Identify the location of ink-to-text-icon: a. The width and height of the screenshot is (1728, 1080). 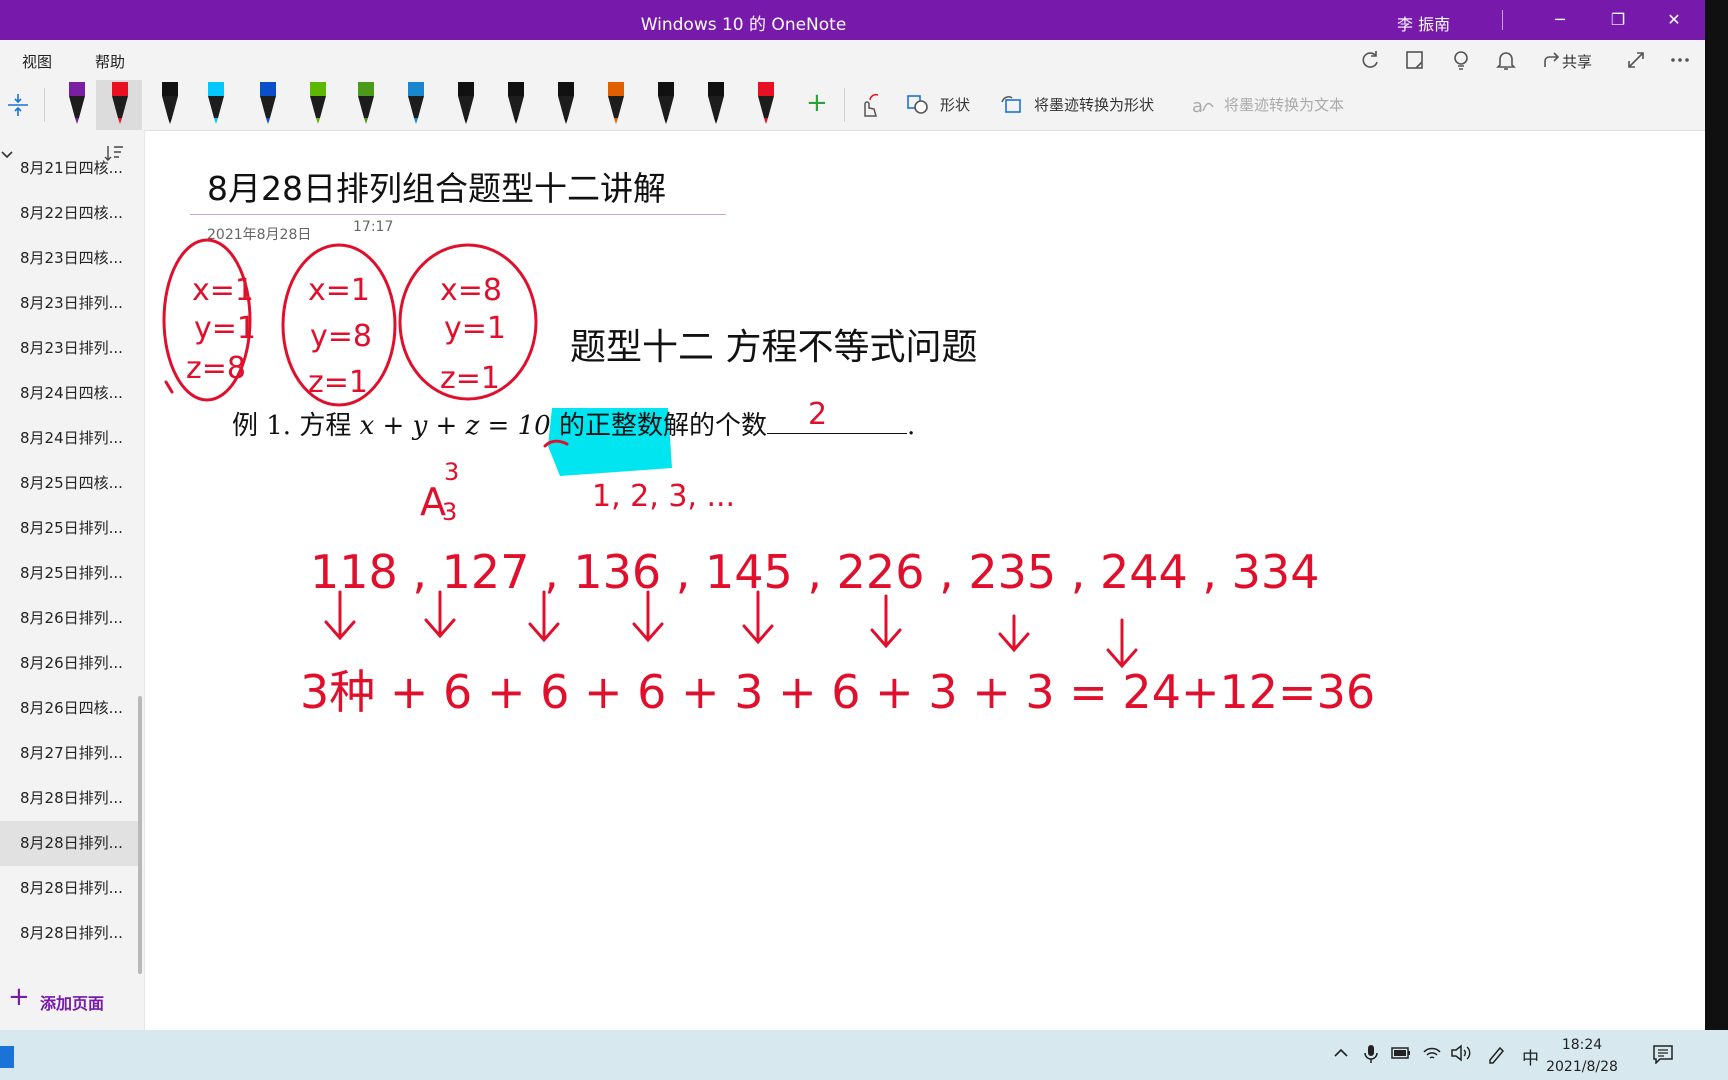
(1203, 107).